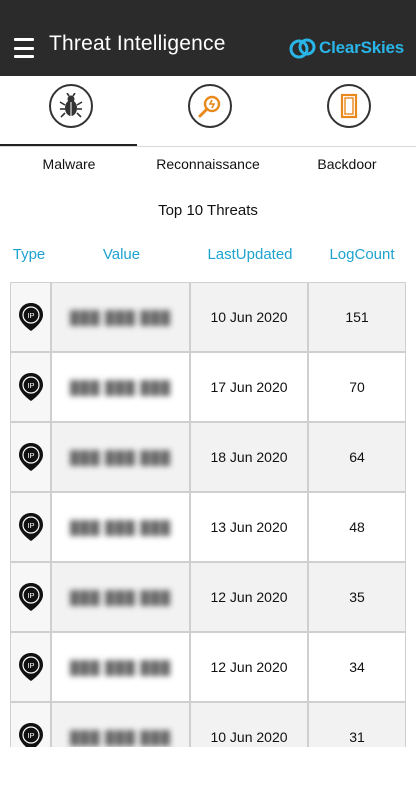 The height and width of the screenshot is (800, 416). Describe the element at coordinates (208, 146) in the screenshot. I see `tabs-divider` at that location.